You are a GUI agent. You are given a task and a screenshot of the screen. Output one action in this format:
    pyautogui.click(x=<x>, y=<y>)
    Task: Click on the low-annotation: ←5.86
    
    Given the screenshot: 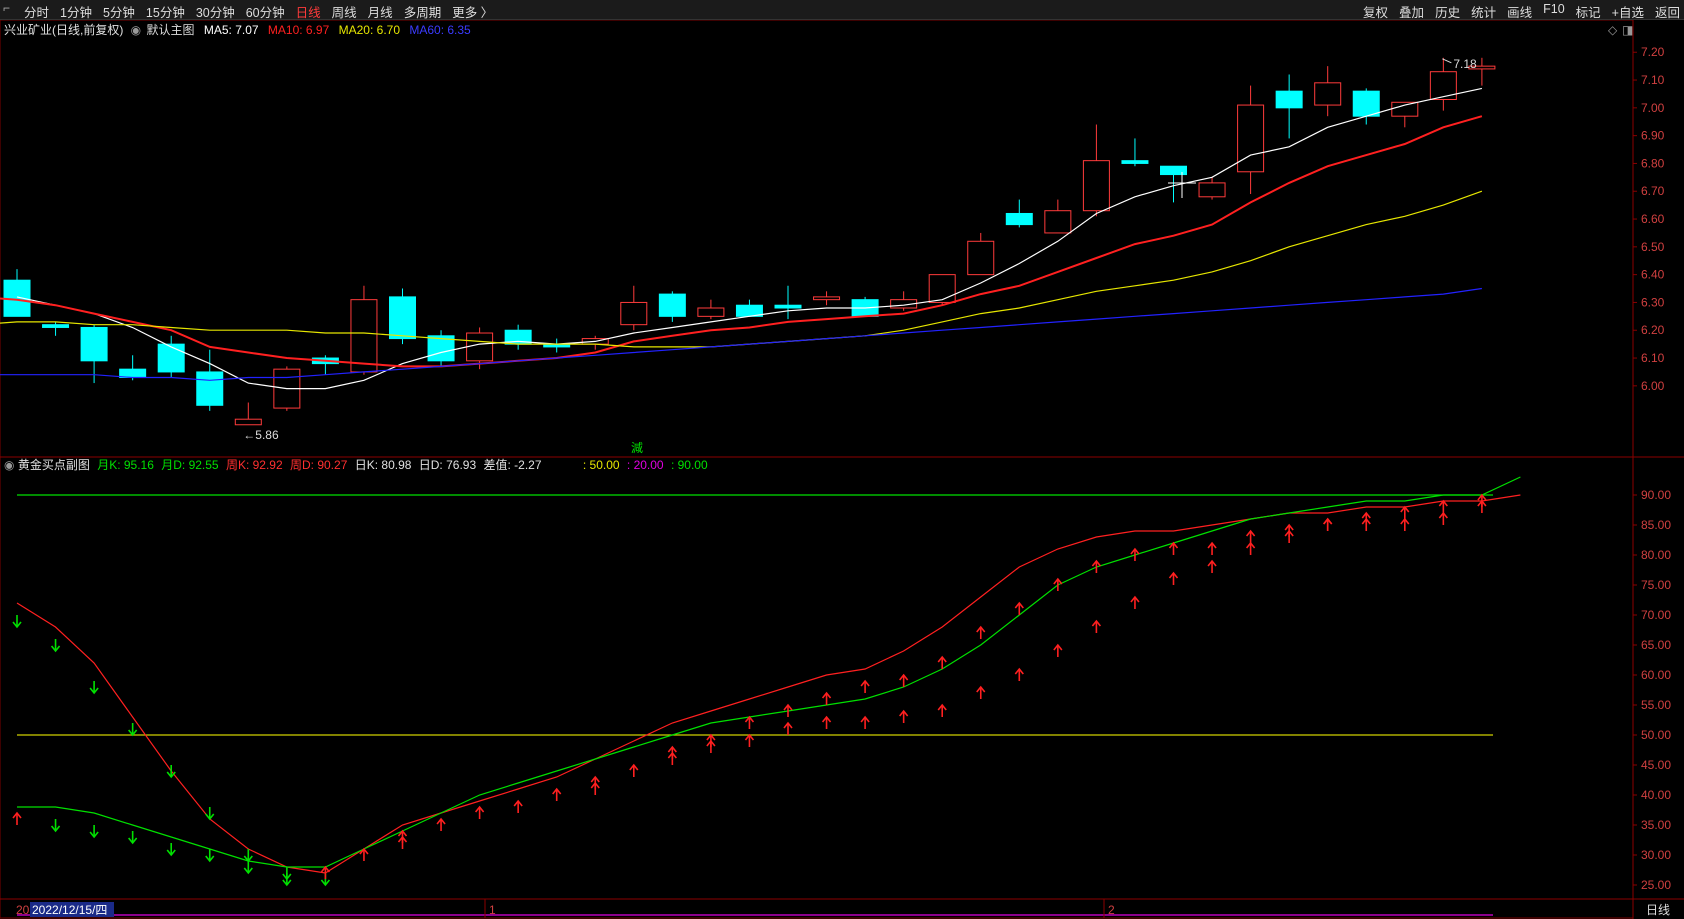 What is the action you would take?
    pyautogui.click(x=261, y=435)
    